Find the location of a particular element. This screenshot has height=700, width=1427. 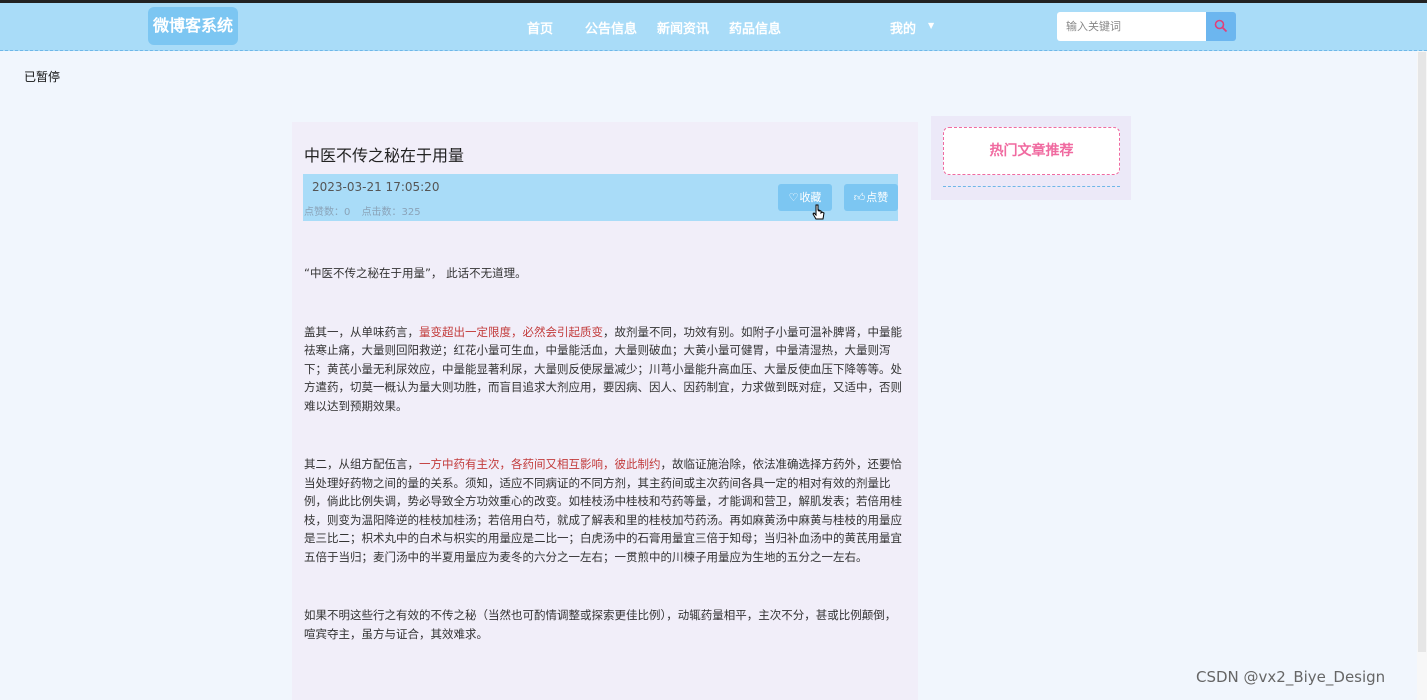

nav-medicines: 药品信息 is located at coordinates (755, 27).